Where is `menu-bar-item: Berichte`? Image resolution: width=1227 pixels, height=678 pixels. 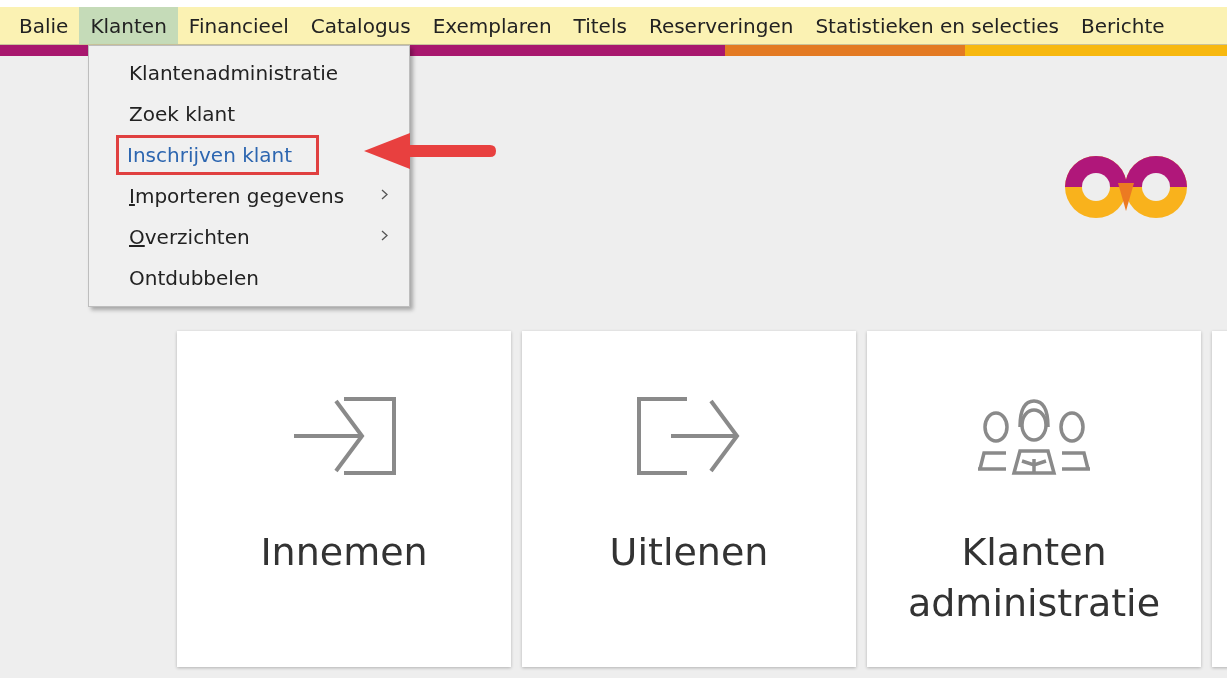
menu-bar-item: Berichte is located at coordinates (1123, 25).